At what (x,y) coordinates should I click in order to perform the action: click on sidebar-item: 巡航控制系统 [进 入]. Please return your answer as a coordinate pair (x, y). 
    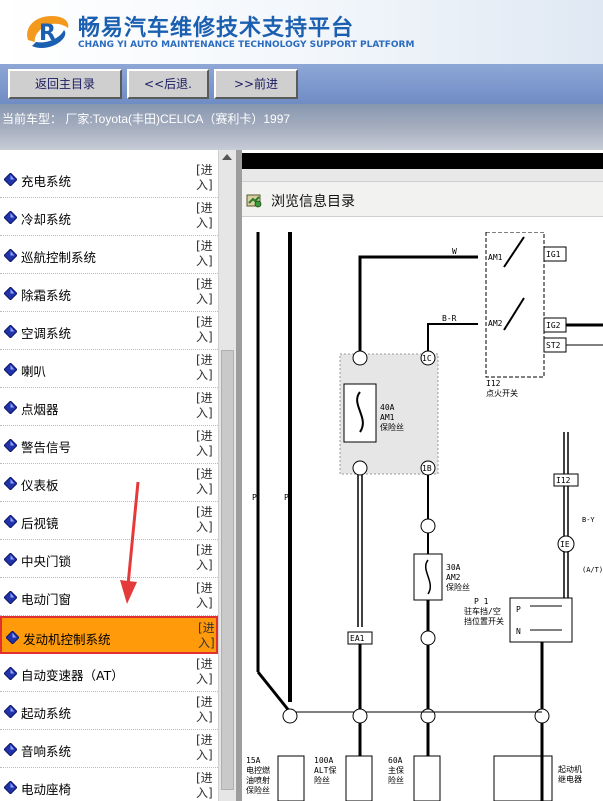
    Looking at the image, I should click on (109, 255).